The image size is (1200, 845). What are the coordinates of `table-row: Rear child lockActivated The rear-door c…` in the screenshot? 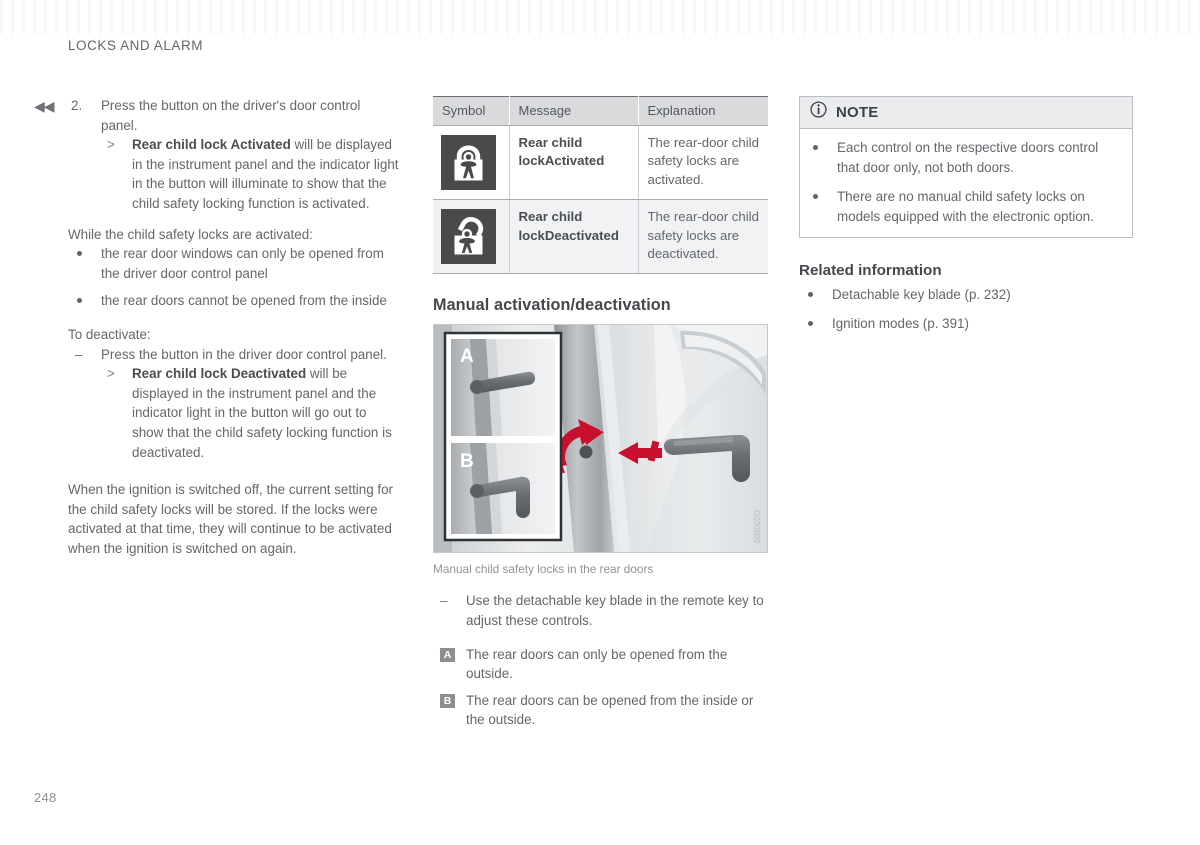 It's located at (600, 163).